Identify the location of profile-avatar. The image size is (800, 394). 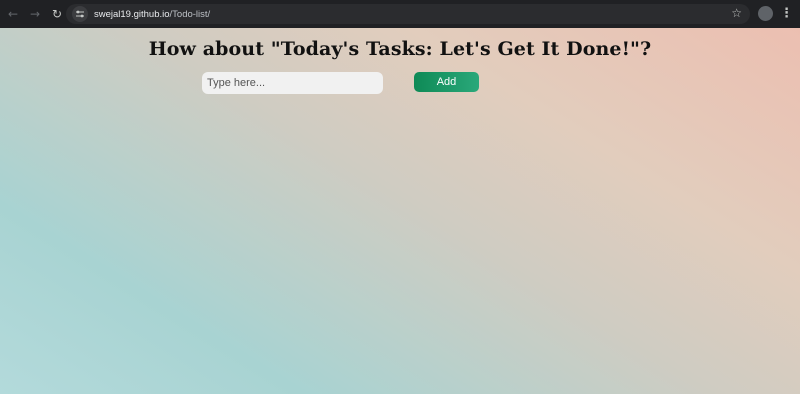
(765, 13).